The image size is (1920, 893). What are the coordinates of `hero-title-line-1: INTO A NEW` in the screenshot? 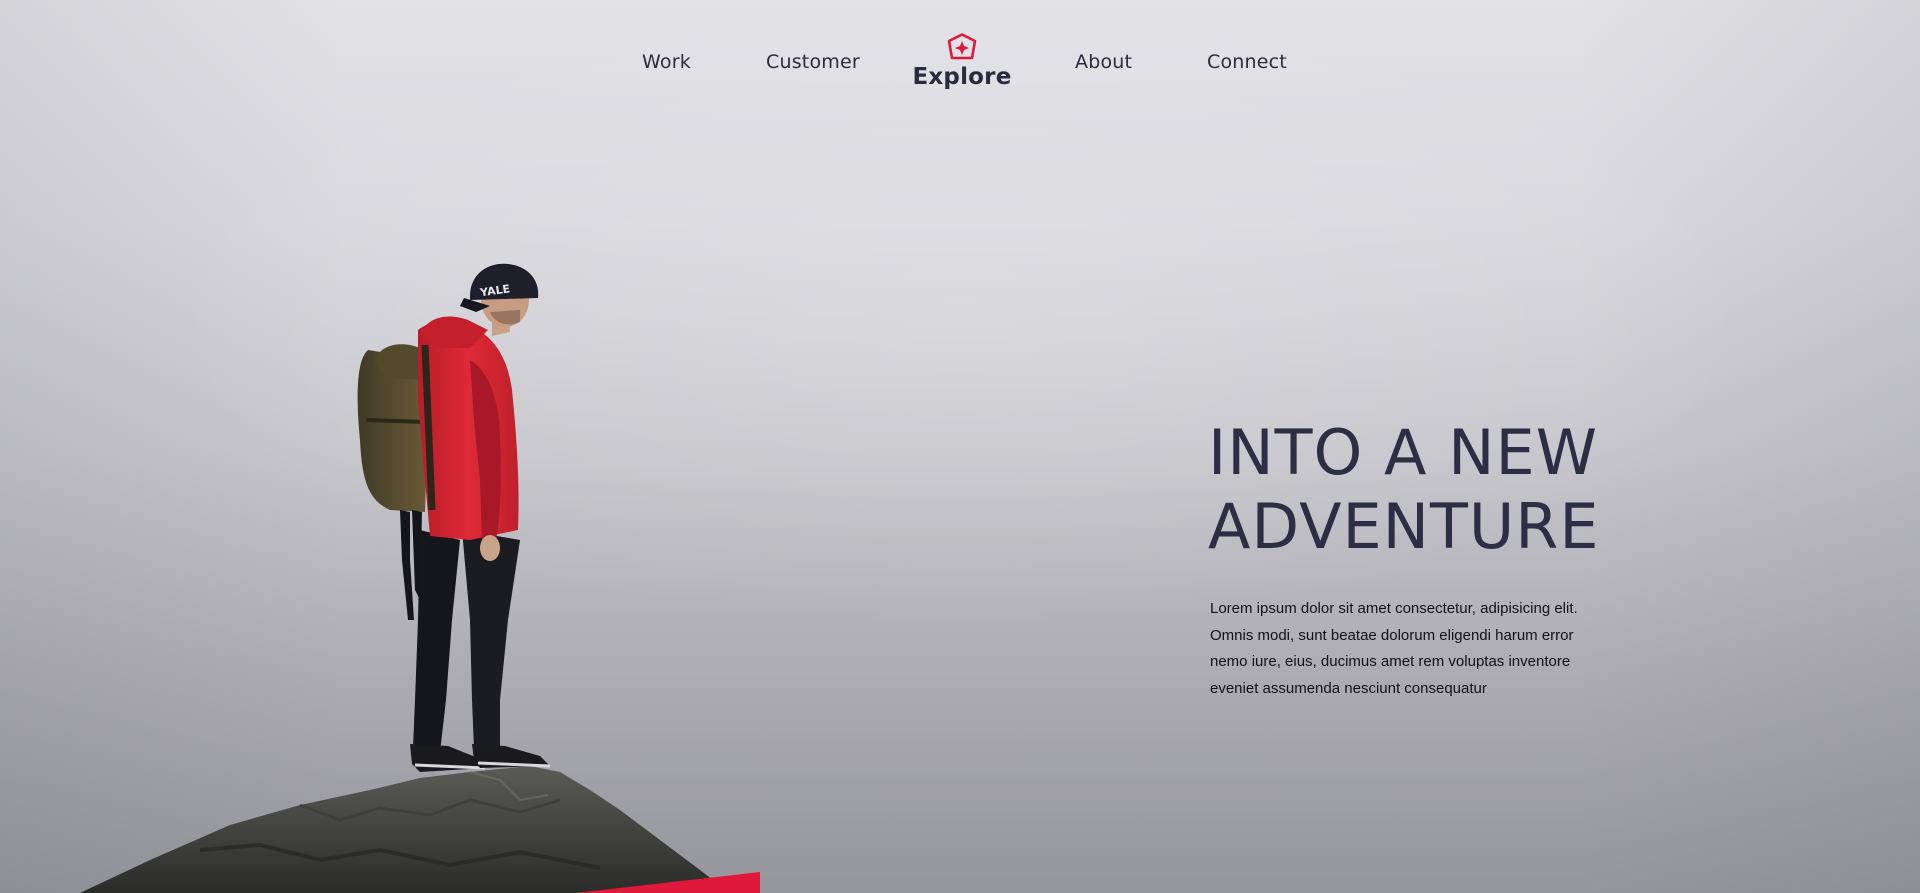 It's located at (1403, 452).